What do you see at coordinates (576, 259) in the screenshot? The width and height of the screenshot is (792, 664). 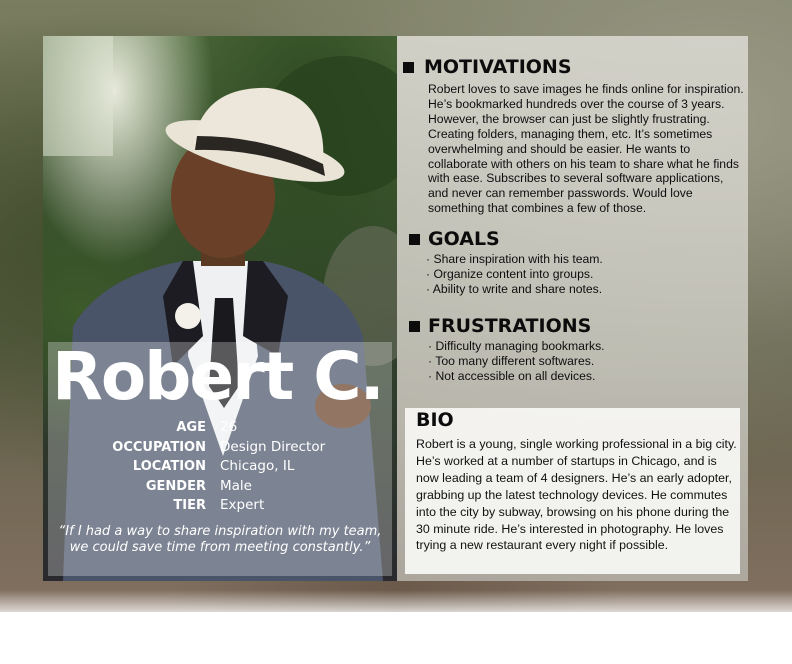 I see `list-item: Share inspiration with his team.` at bounding box center [576, 259].